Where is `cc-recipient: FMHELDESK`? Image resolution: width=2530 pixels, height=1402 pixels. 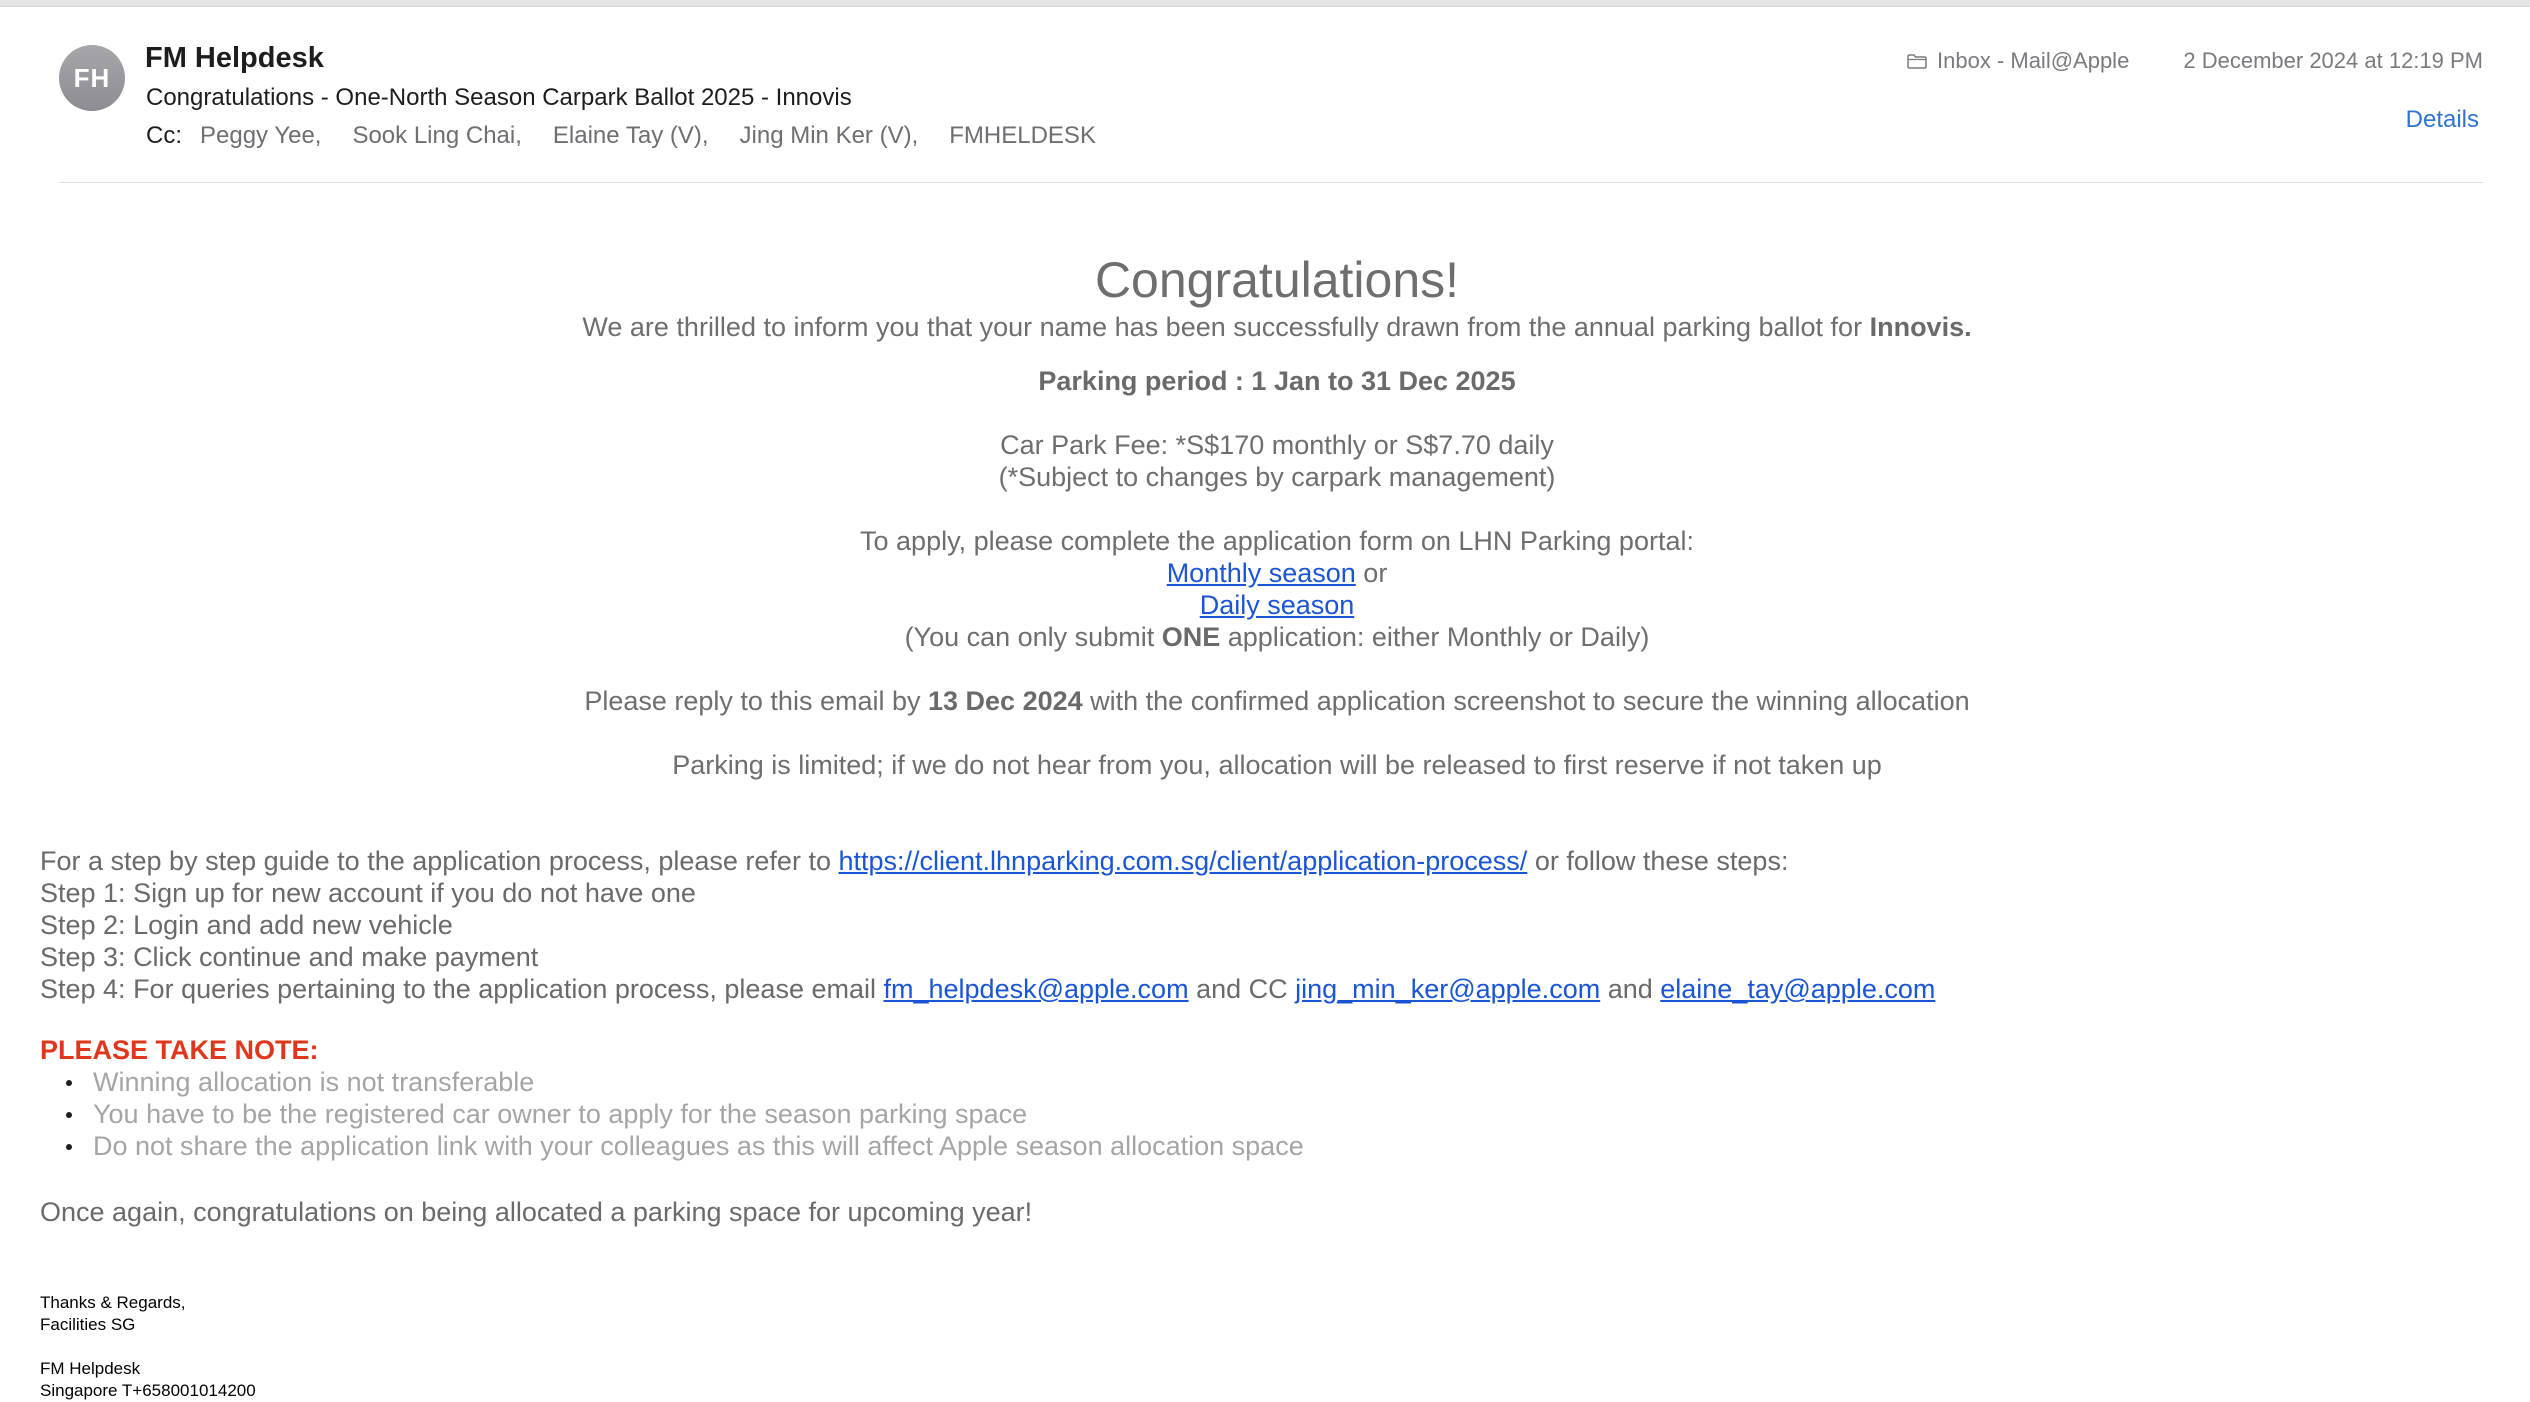
cc-recipient: FMHELDESK is located at coordinates (1022, 136).